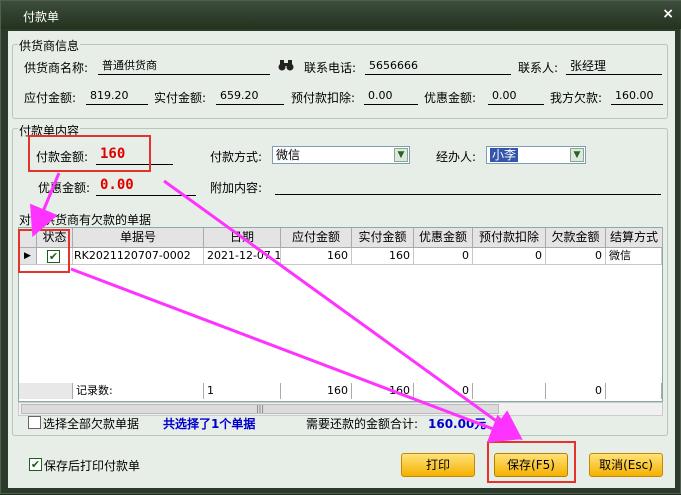 The height and width of the screenshot is (495, 681). What do you see at coordinates (91, 423) in the screenshot?
I see `select-all-label: 选择全部欠款单据` at bounding box center [91, 423].